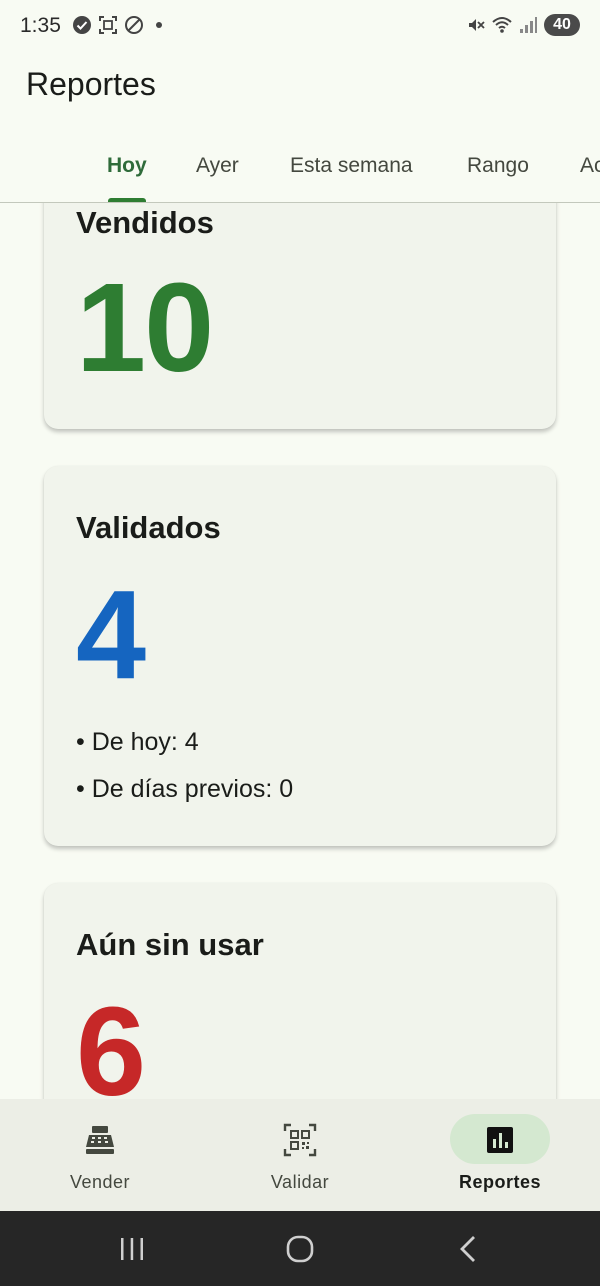  I want to click on do-not-disturb-icon, so click(134, 25).